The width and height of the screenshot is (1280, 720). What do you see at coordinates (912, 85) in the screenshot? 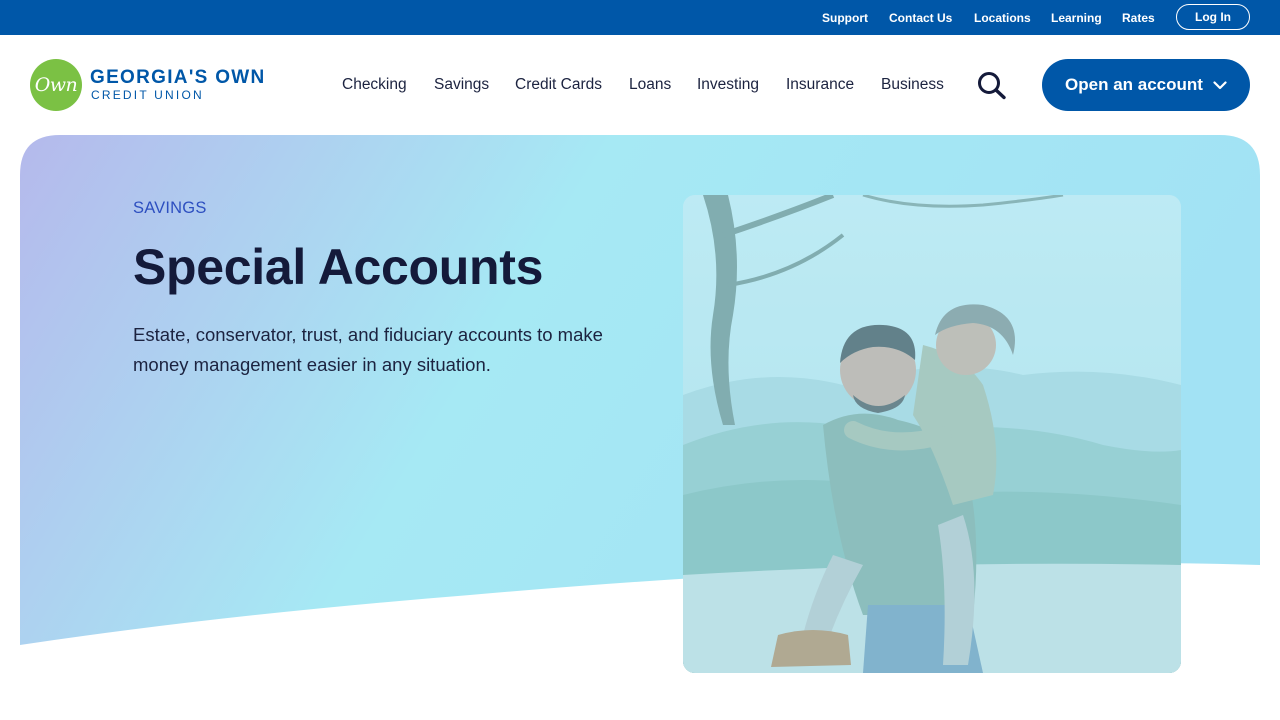
I see `nav-item-business: Business` at bounding box center [912, 85].